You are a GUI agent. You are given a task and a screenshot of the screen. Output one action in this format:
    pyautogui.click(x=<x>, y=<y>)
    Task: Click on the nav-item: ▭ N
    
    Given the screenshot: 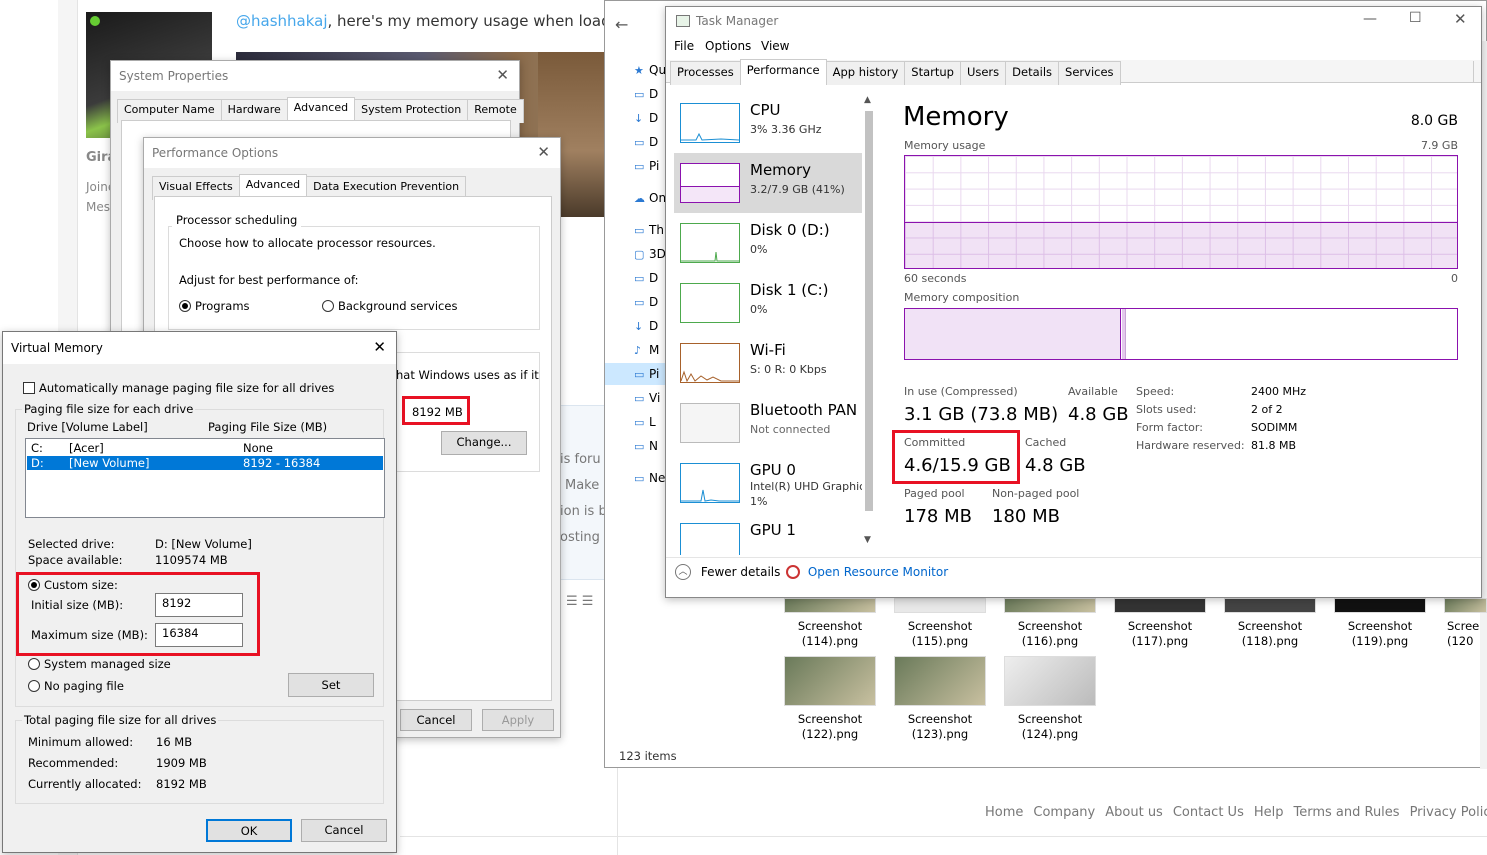 What is the action you would take?
    pyautogui.click(x=646, y=446)
    